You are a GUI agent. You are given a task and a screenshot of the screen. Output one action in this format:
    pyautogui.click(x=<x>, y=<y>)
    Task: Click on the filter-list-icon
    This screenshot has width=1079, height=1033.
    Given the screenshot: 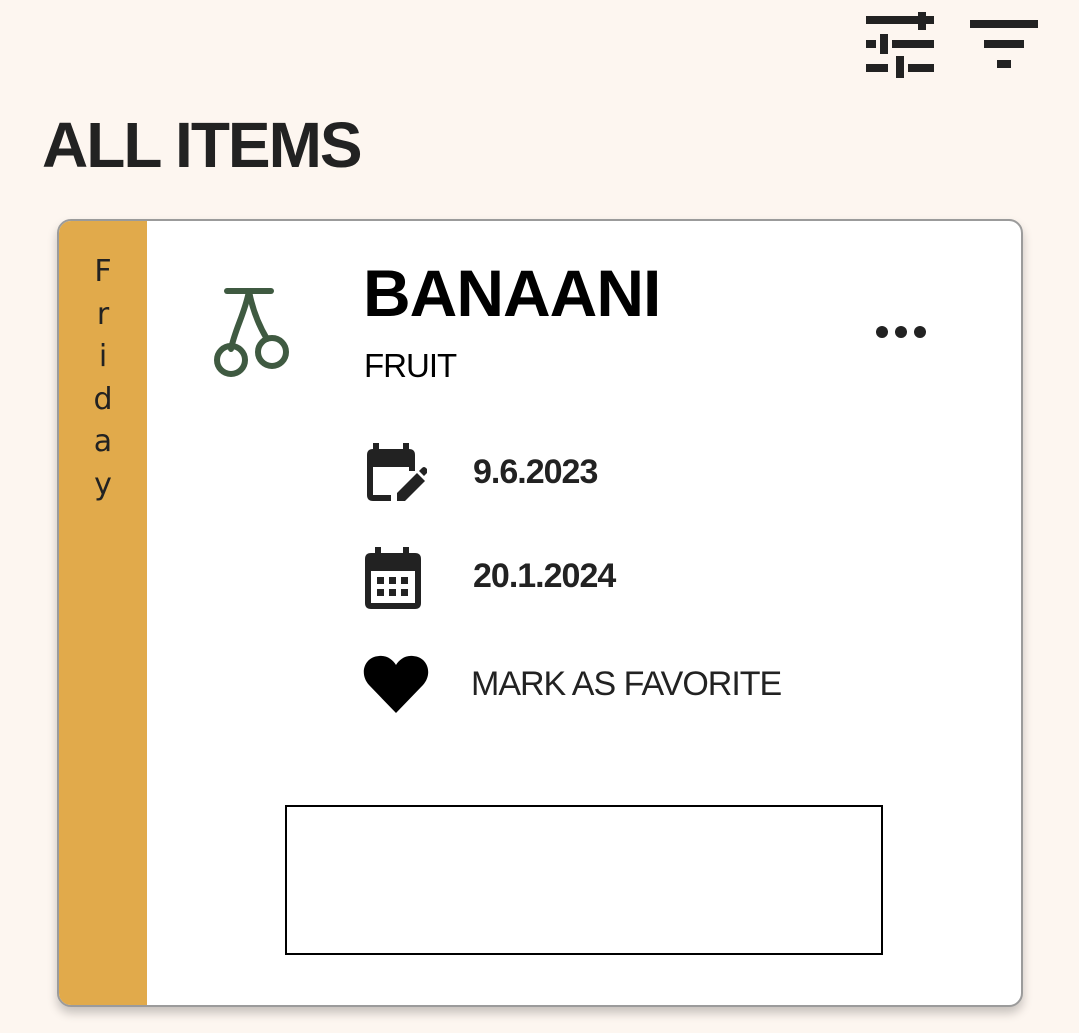 What is the action you would take?
    pyautogui.click(x=1004, y=44)
    